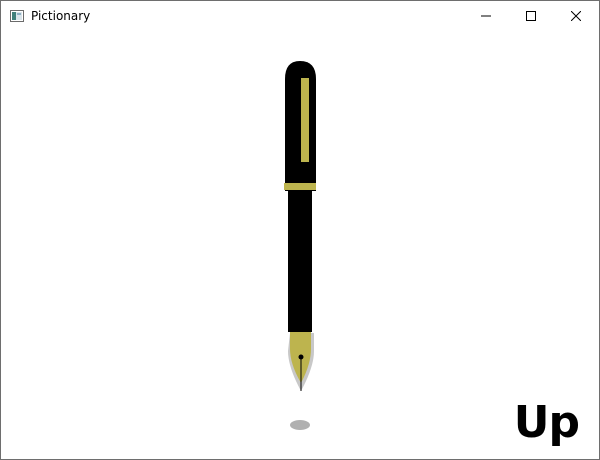 The height and width of the screenshot is (460, 600). I want to click on minimize-icon, so click(486, 16).